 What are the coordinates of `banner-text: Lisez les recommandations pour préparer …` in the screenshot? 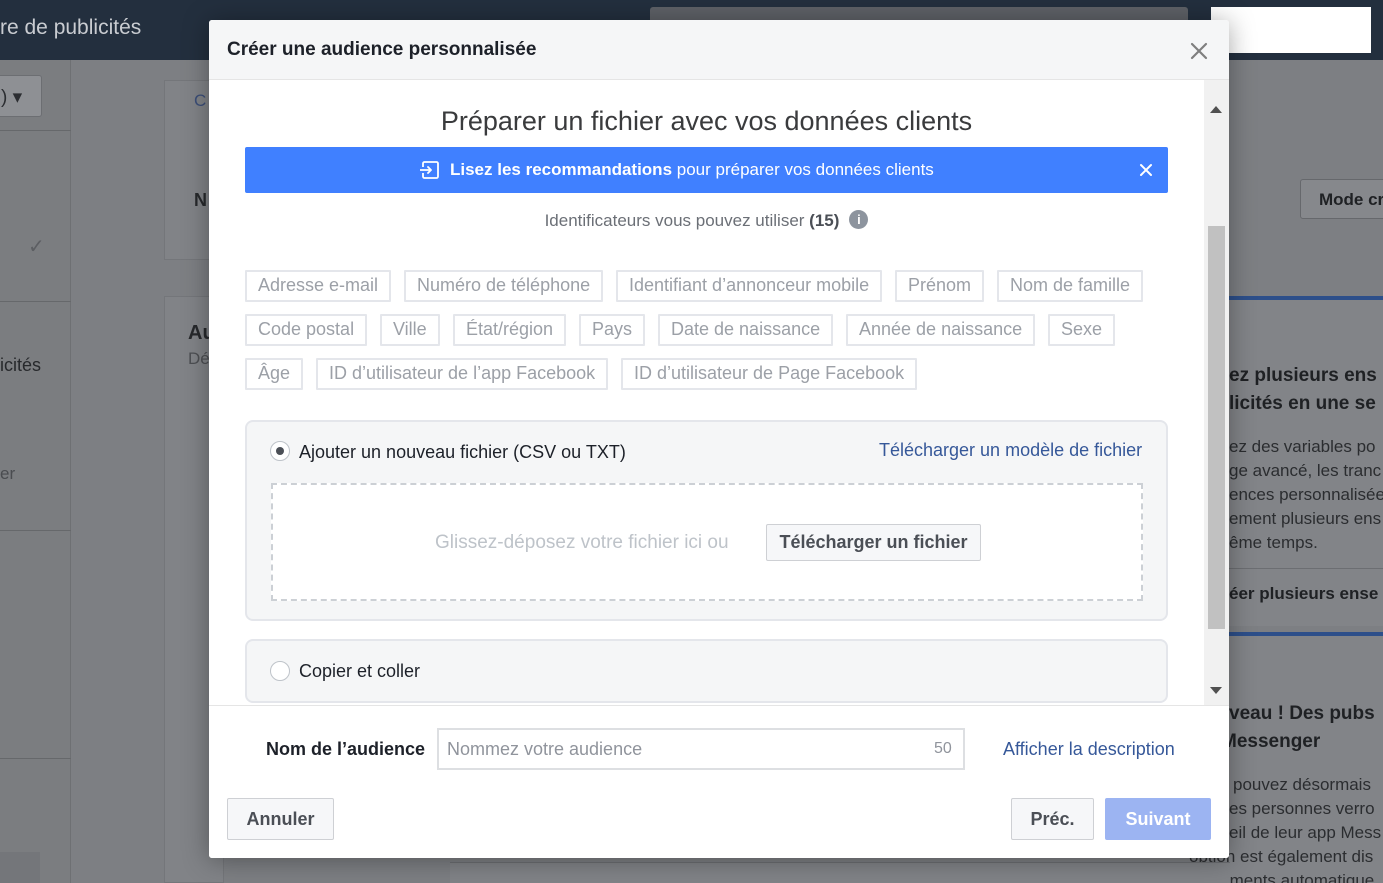 It's located at (692, 170).